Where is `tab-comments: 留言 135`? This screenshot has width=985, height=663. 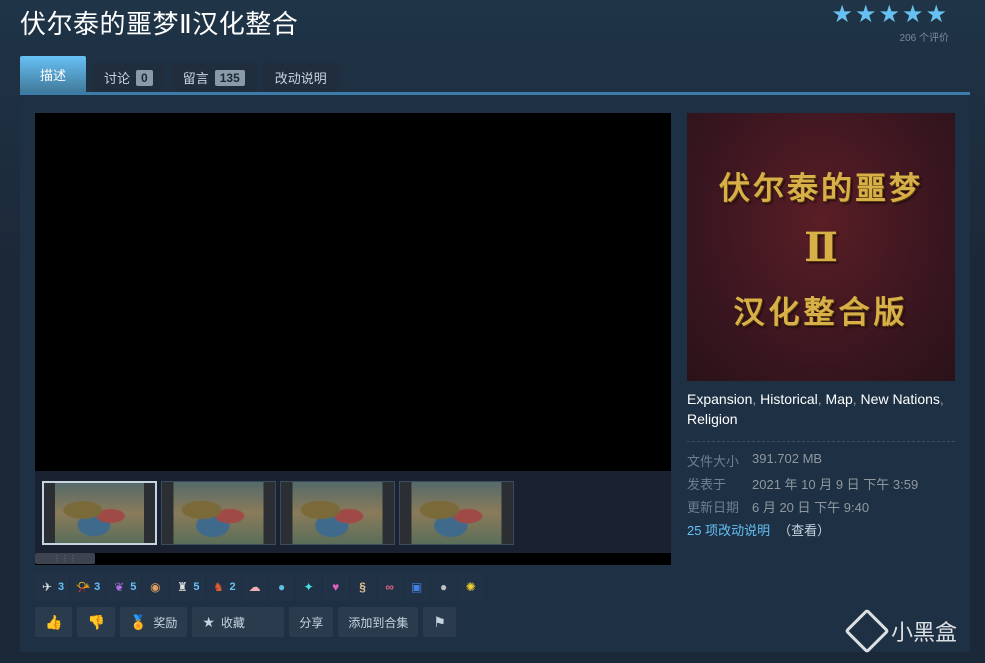
tab-comments: 留言 135 is located at coordinates (213, 77).